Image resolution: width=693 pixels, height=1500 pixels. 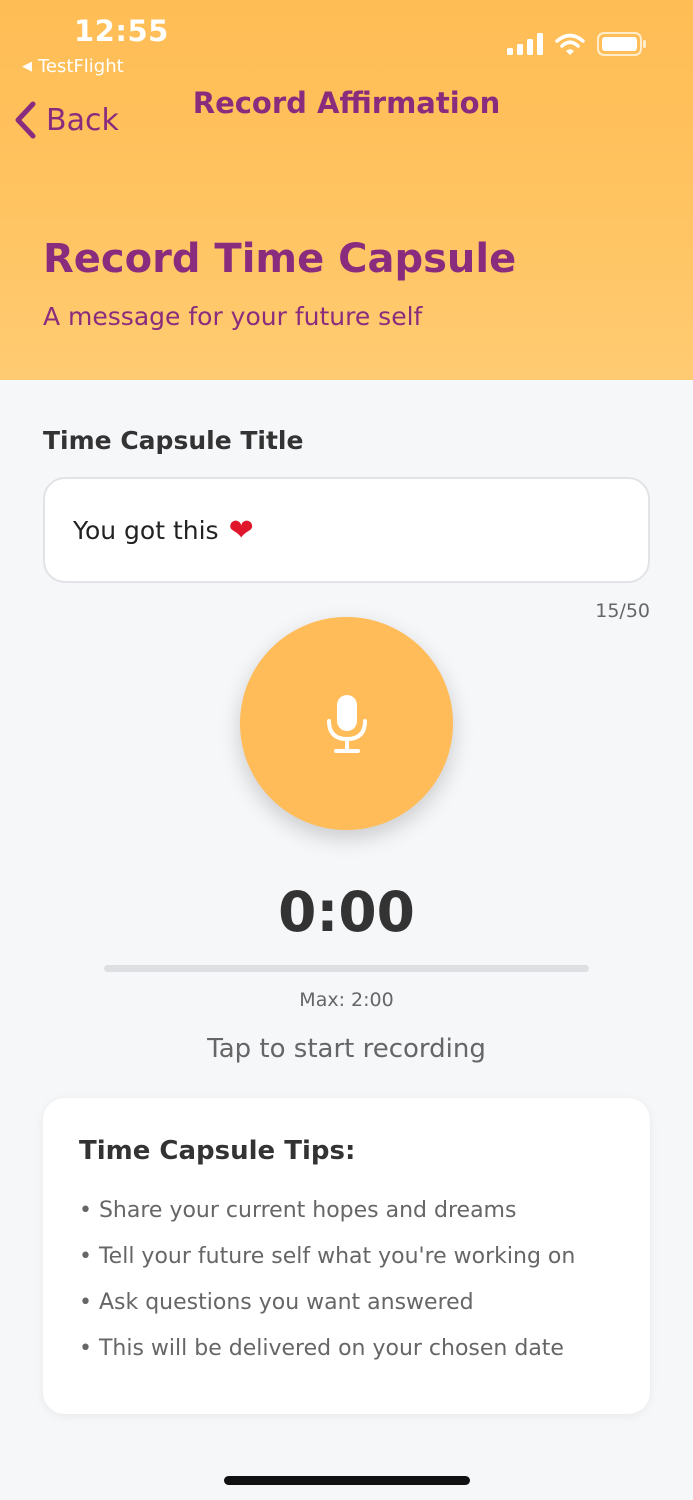 I want to click on status-time: 12:55, so click(x=121, y=31).